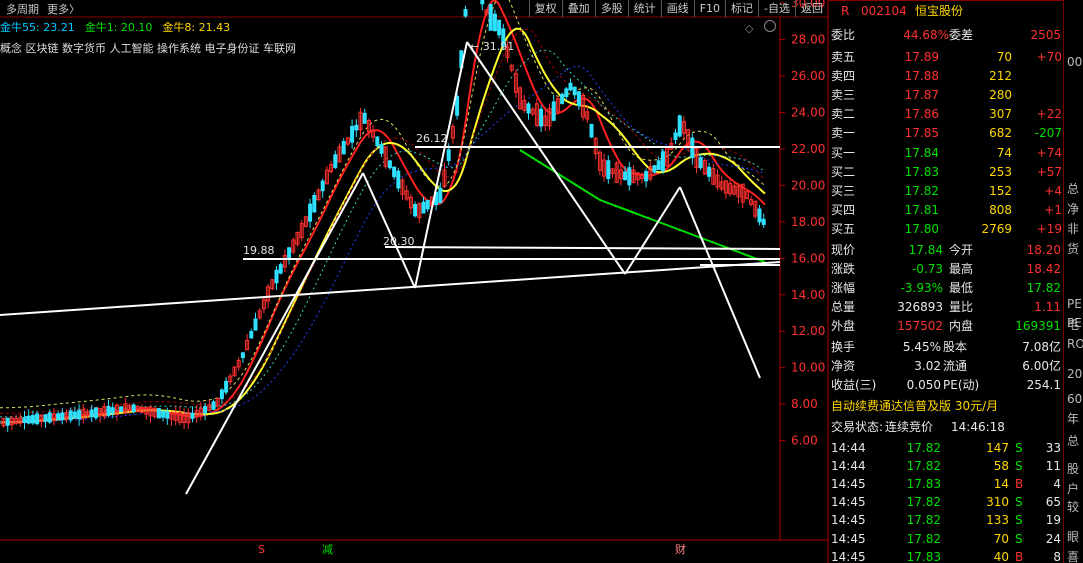 This screenshot has width=1083, height=563. What do you see at coordinates (1053, 502) in the screenshot?
I see `cell: 65` at bounding box center [1053, 502].